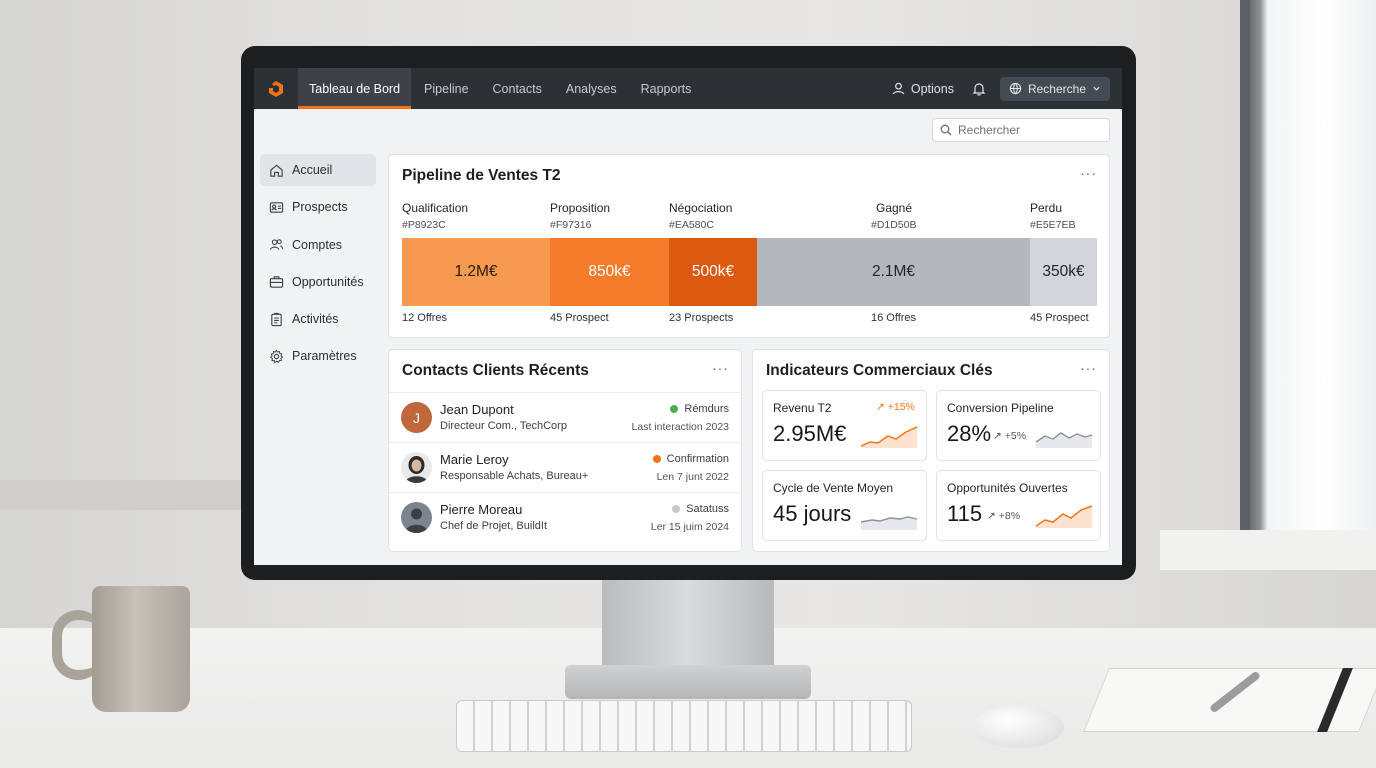  I want to click on options-button: Options, so click(923, 89).